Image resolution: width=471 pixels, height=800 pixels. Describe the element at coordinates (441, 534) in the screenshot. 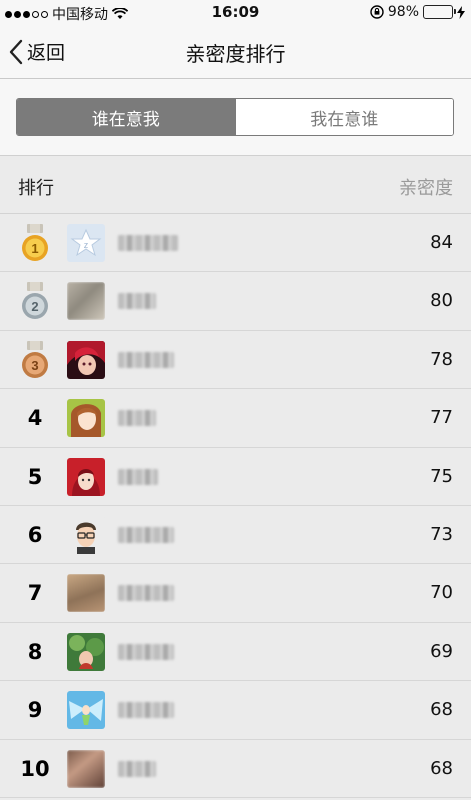

I see `intimacy-score: 73` at that location.